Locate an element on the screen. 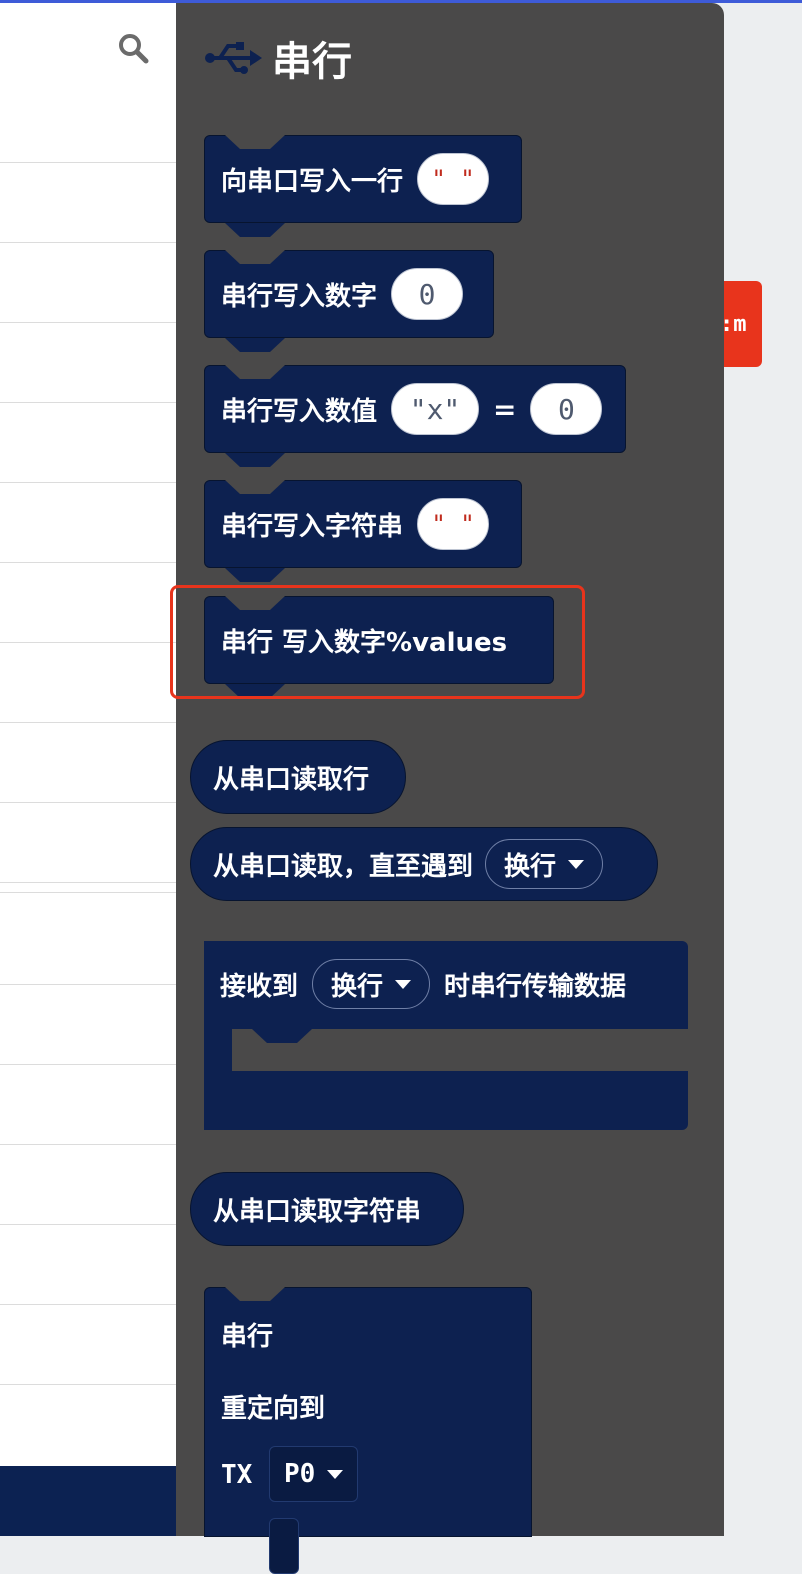 The height and width of the screenshot is (1574, 802). usb-icon is located at coordinates (233, 58).